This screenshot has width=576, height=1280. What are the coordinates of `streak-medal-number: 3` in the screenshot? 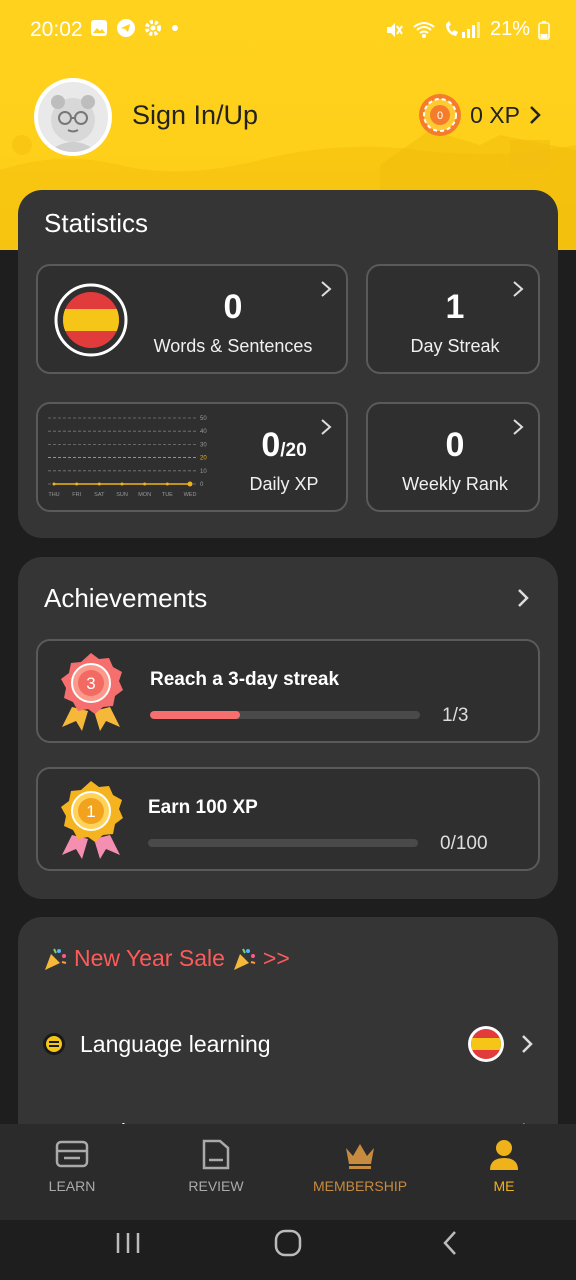 It's located at (90, 683).